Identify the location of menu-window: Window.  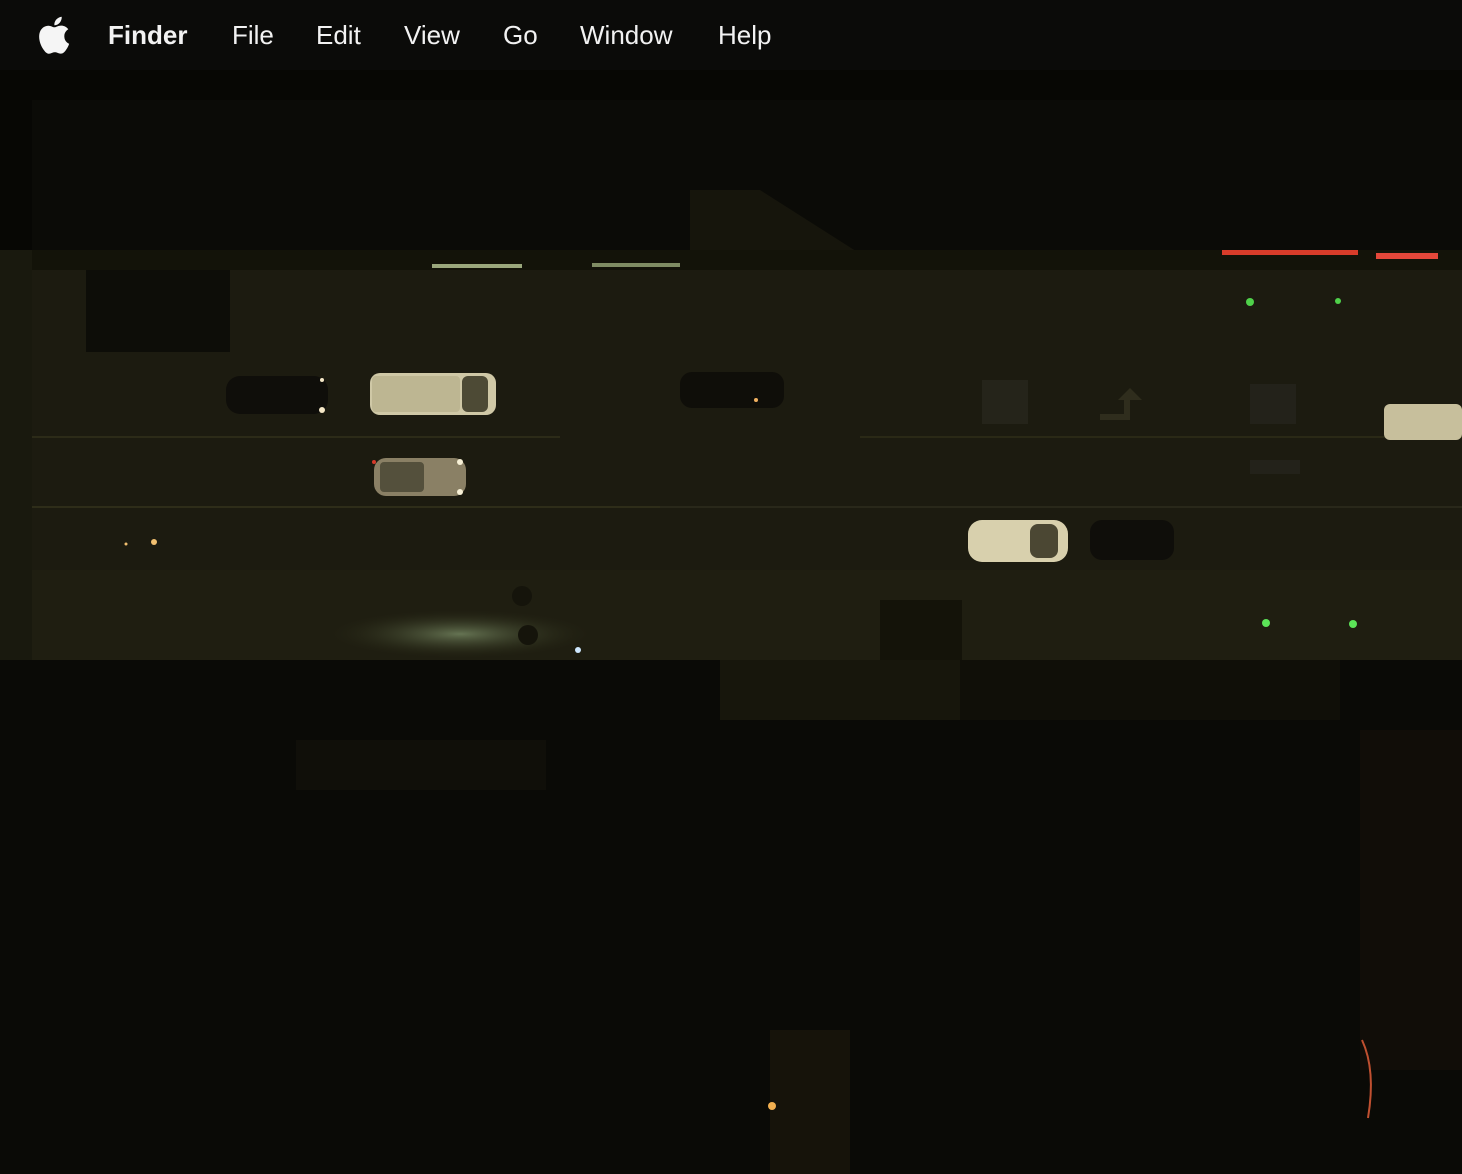
(626, 35).